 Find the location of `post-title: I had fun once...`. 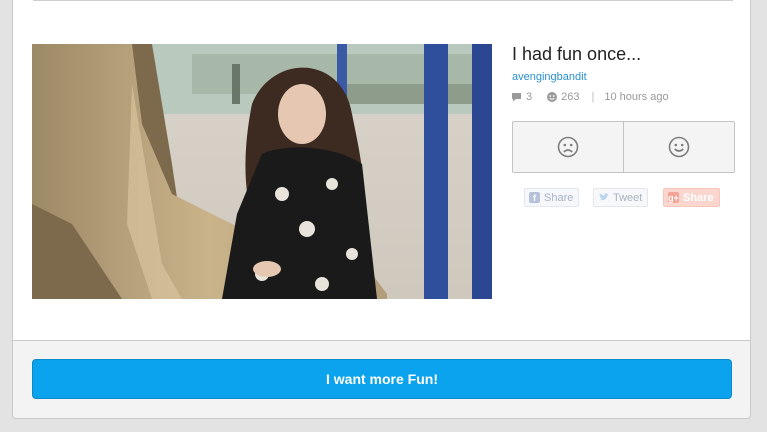

post-title: I had fun once... is located at coordinates (576, 54).